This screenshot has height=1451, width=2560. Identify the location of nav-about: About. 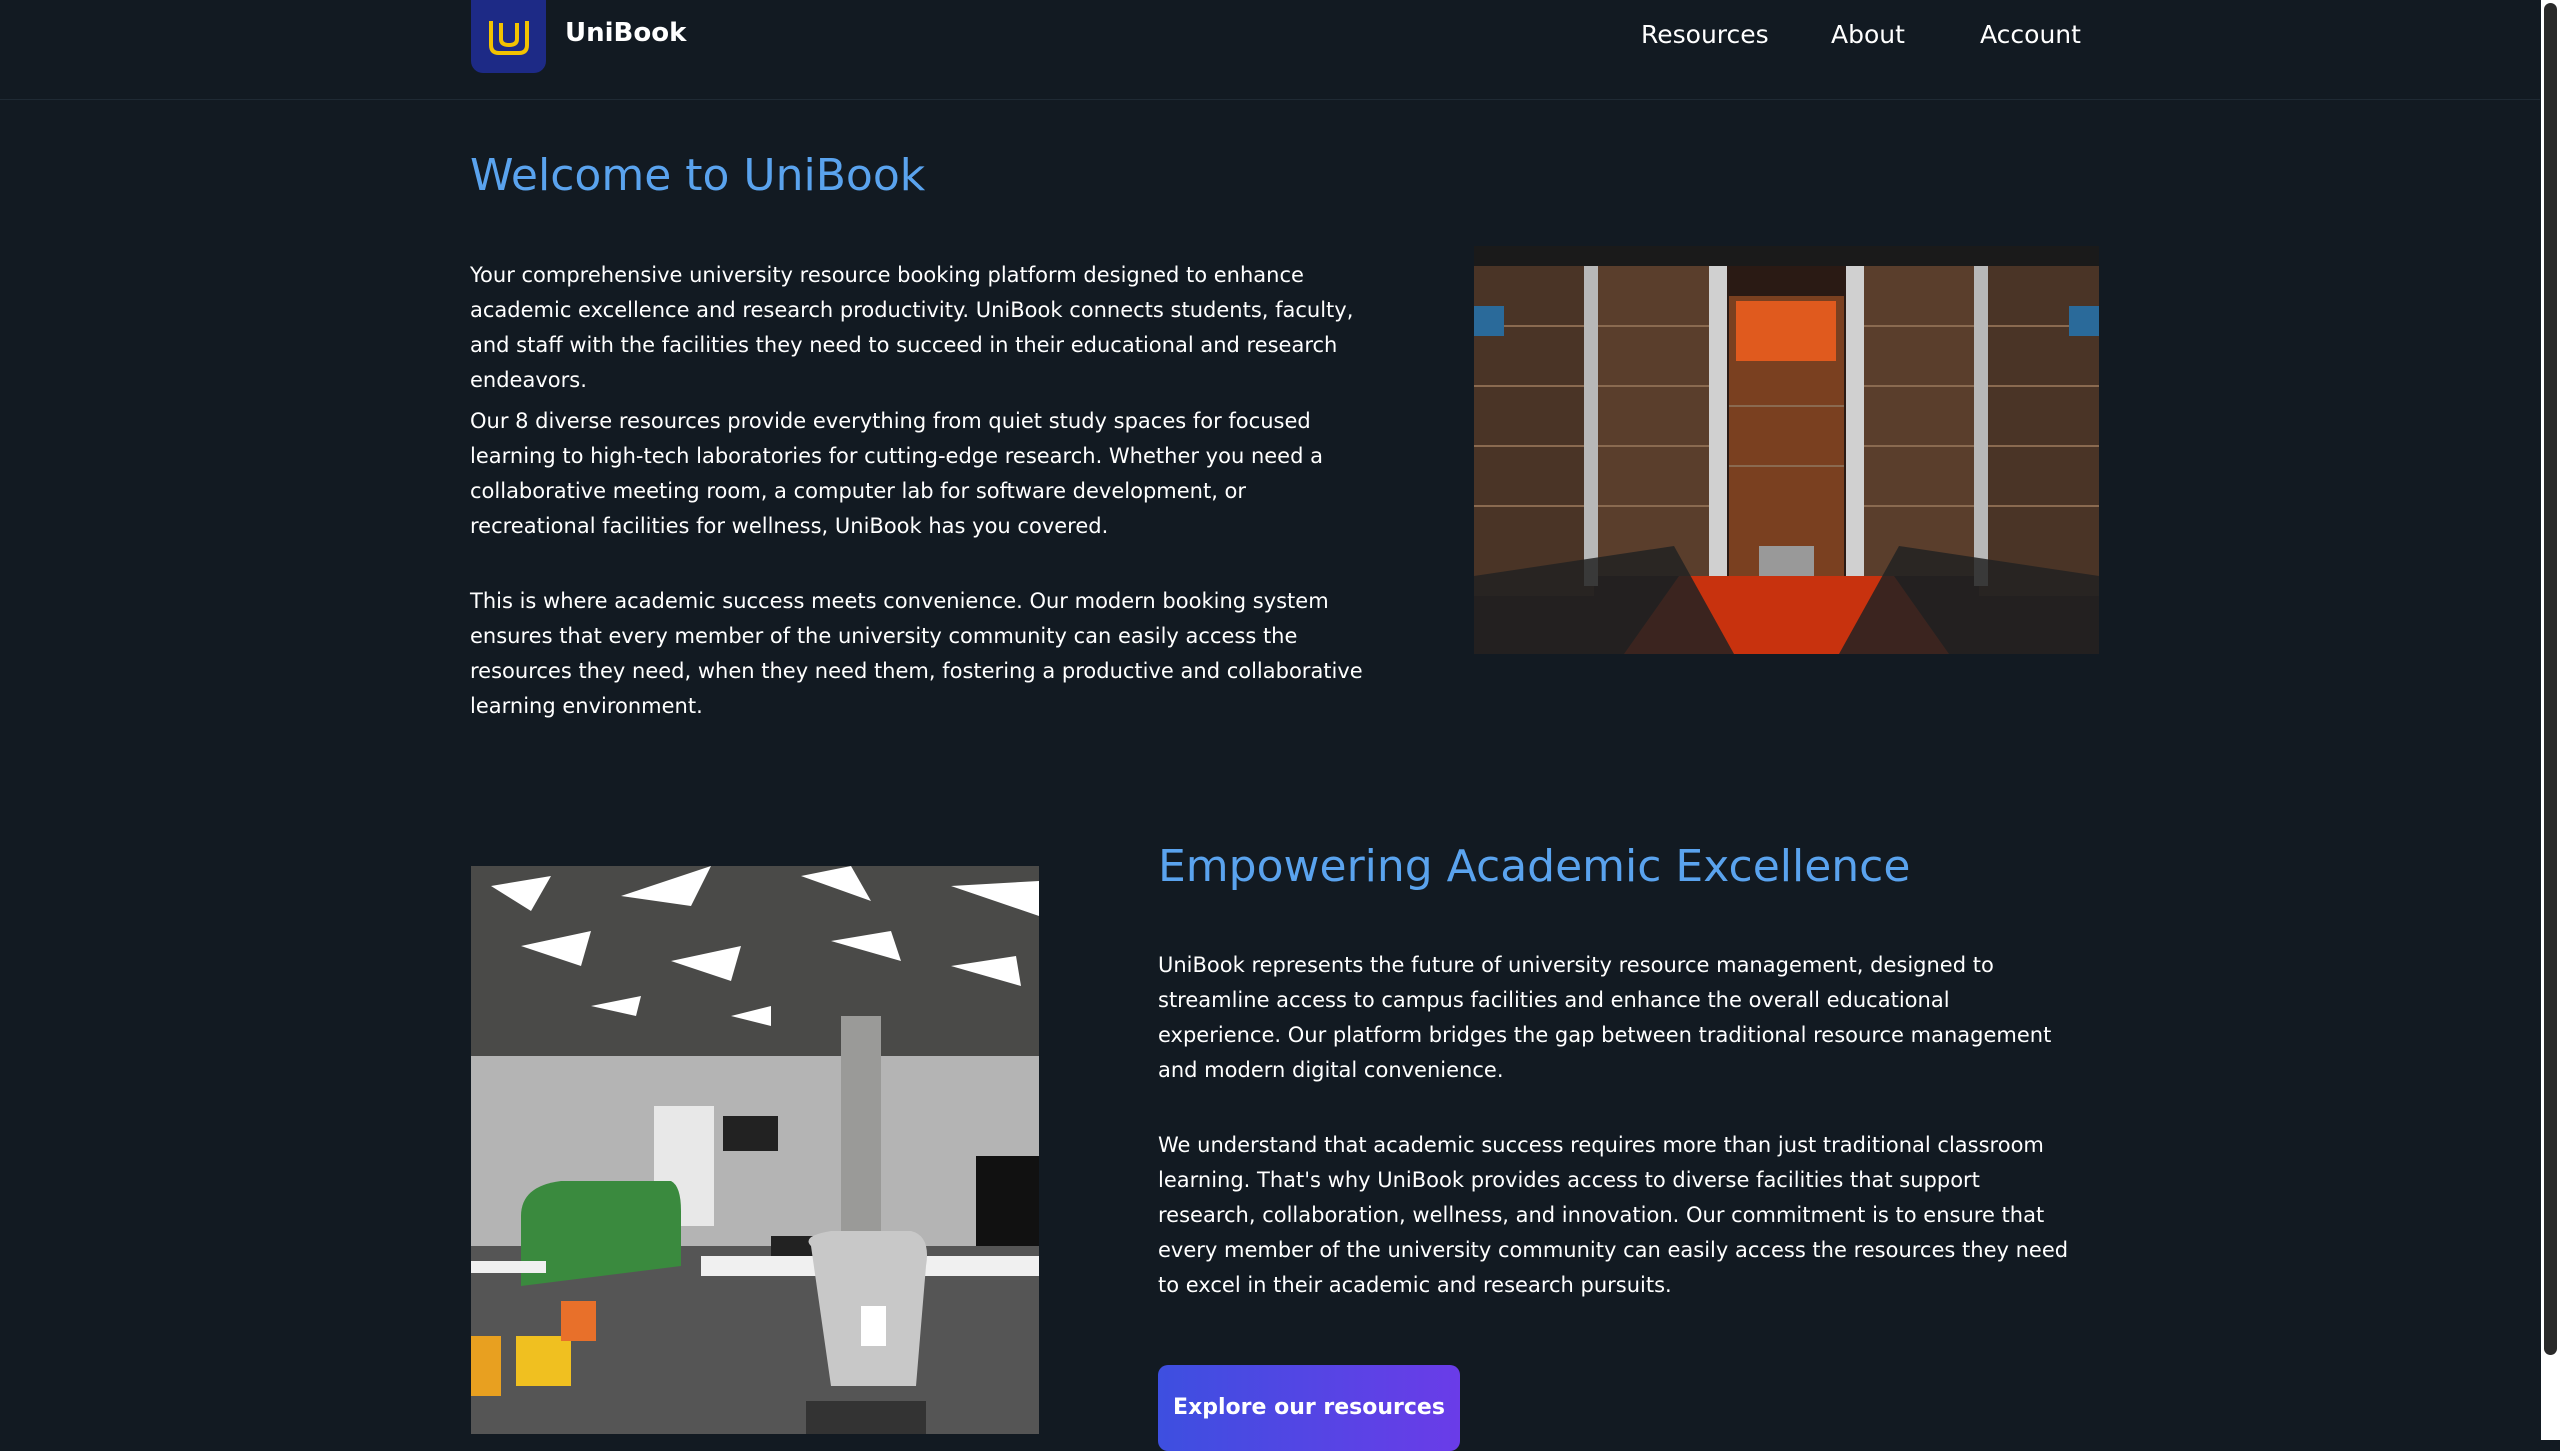
(1868, 34).